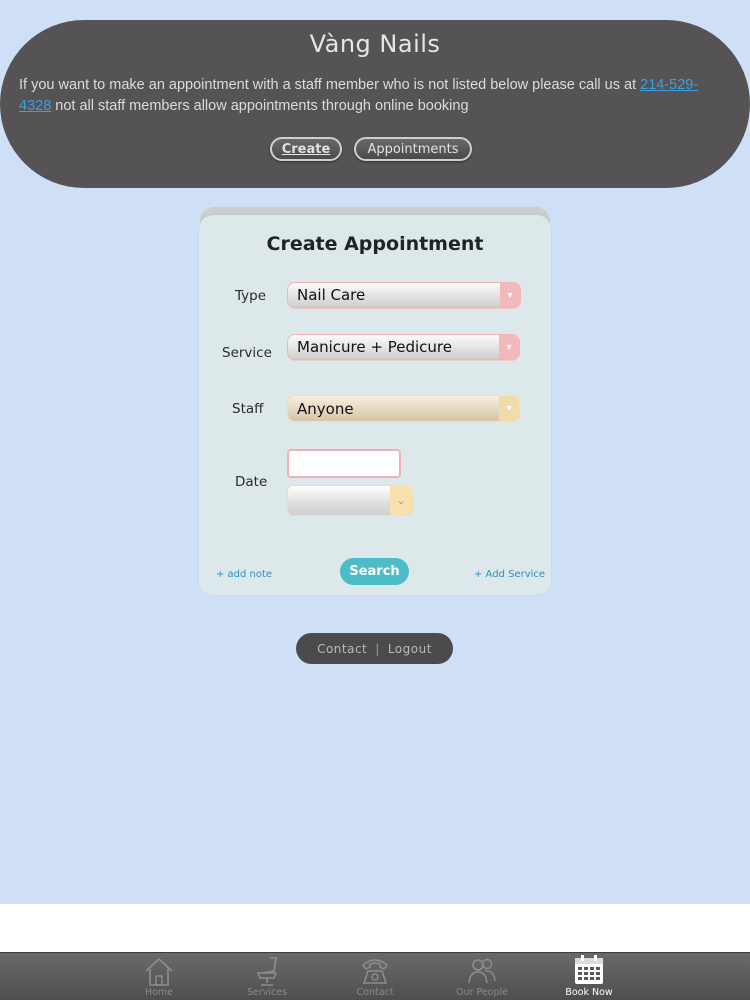  Describe the element at coordinates (374, 648) in the screenshot. I see `footer-links: Contact | Logout` at that location.